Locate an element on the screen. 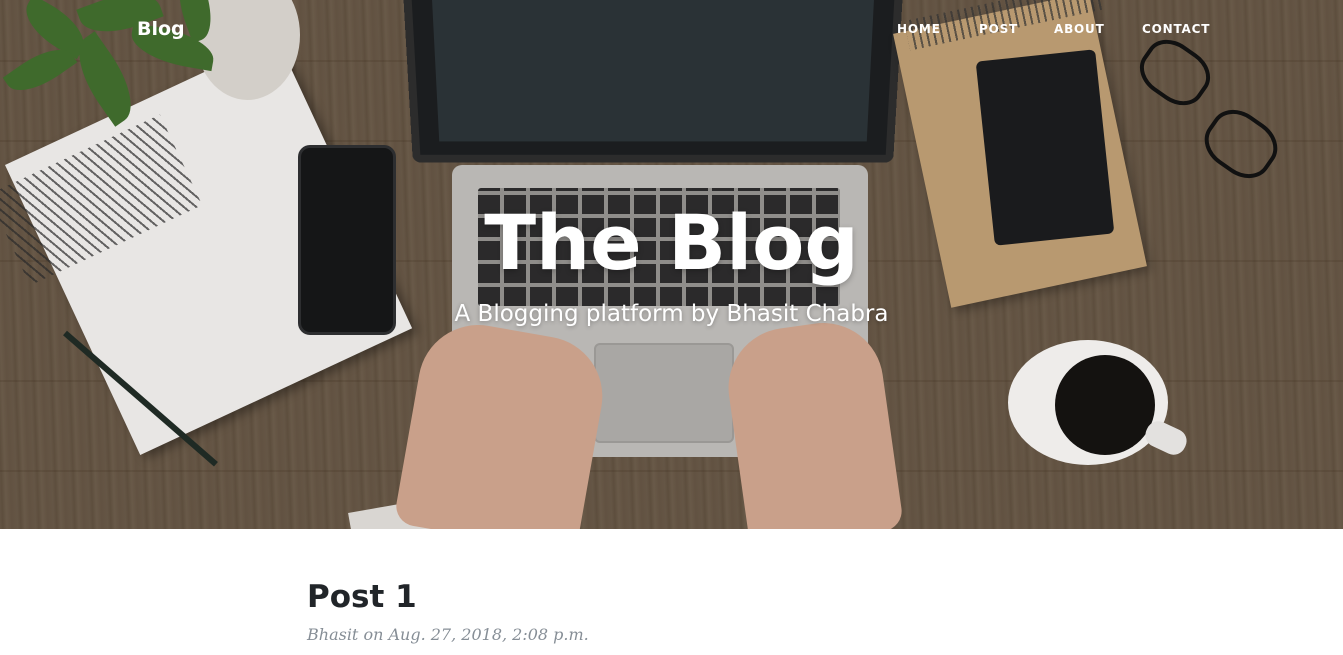 The width and height of the screenshot is (1343, 655). nav-home-link: HOME is located at coordinates (919, 29).